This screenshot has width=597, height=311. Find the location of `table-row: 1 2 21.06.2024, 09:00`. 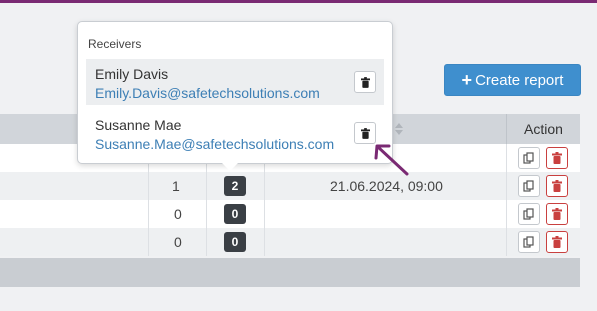

table-row: 1 2 21.06.2024, 09:00 is located at coordinates (290, 186).